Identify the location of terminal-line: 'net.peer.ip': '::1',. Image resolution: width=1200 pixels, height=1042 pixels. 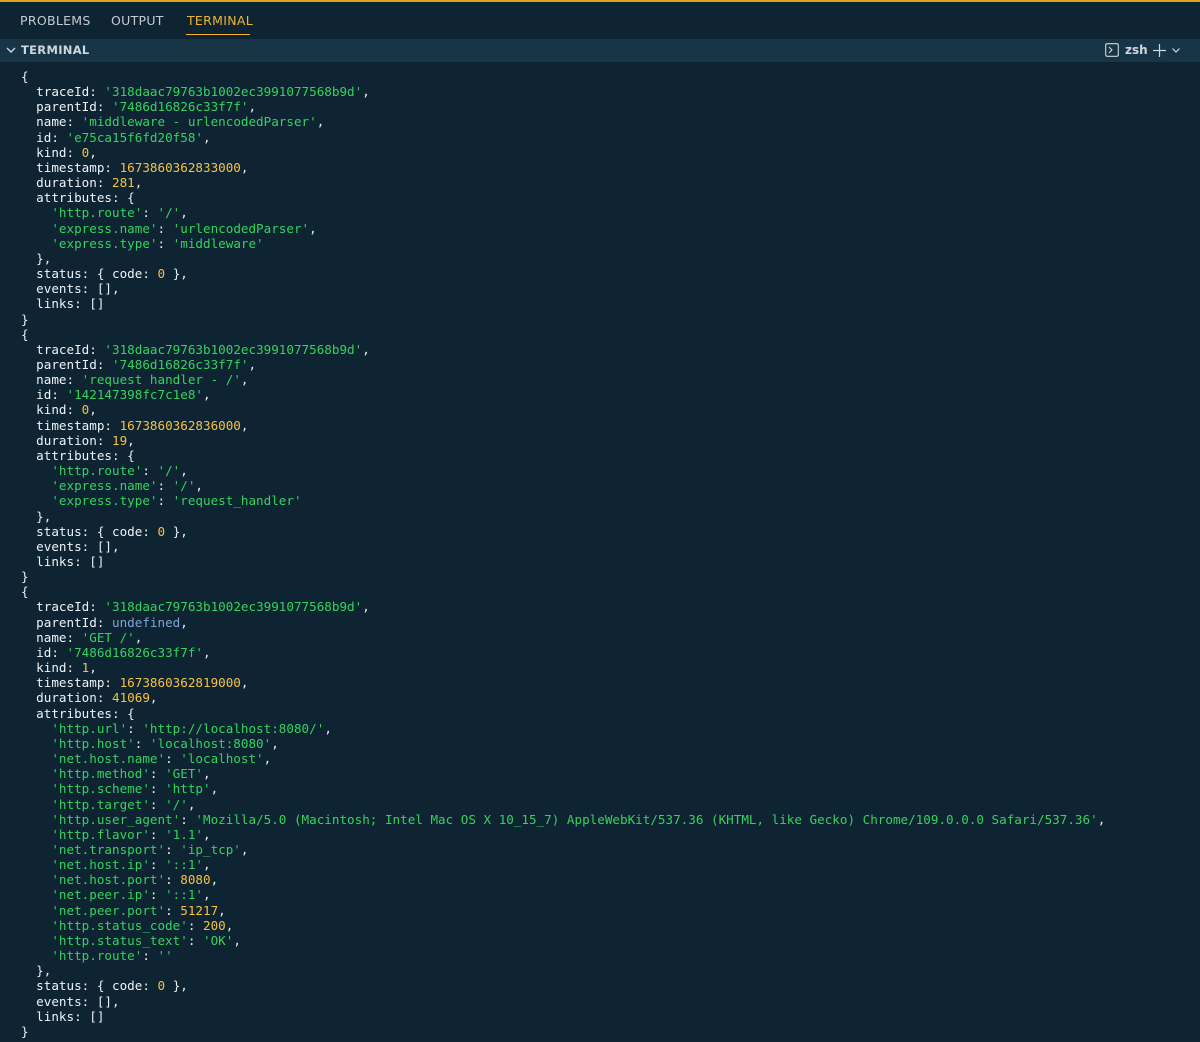
(563, 894).